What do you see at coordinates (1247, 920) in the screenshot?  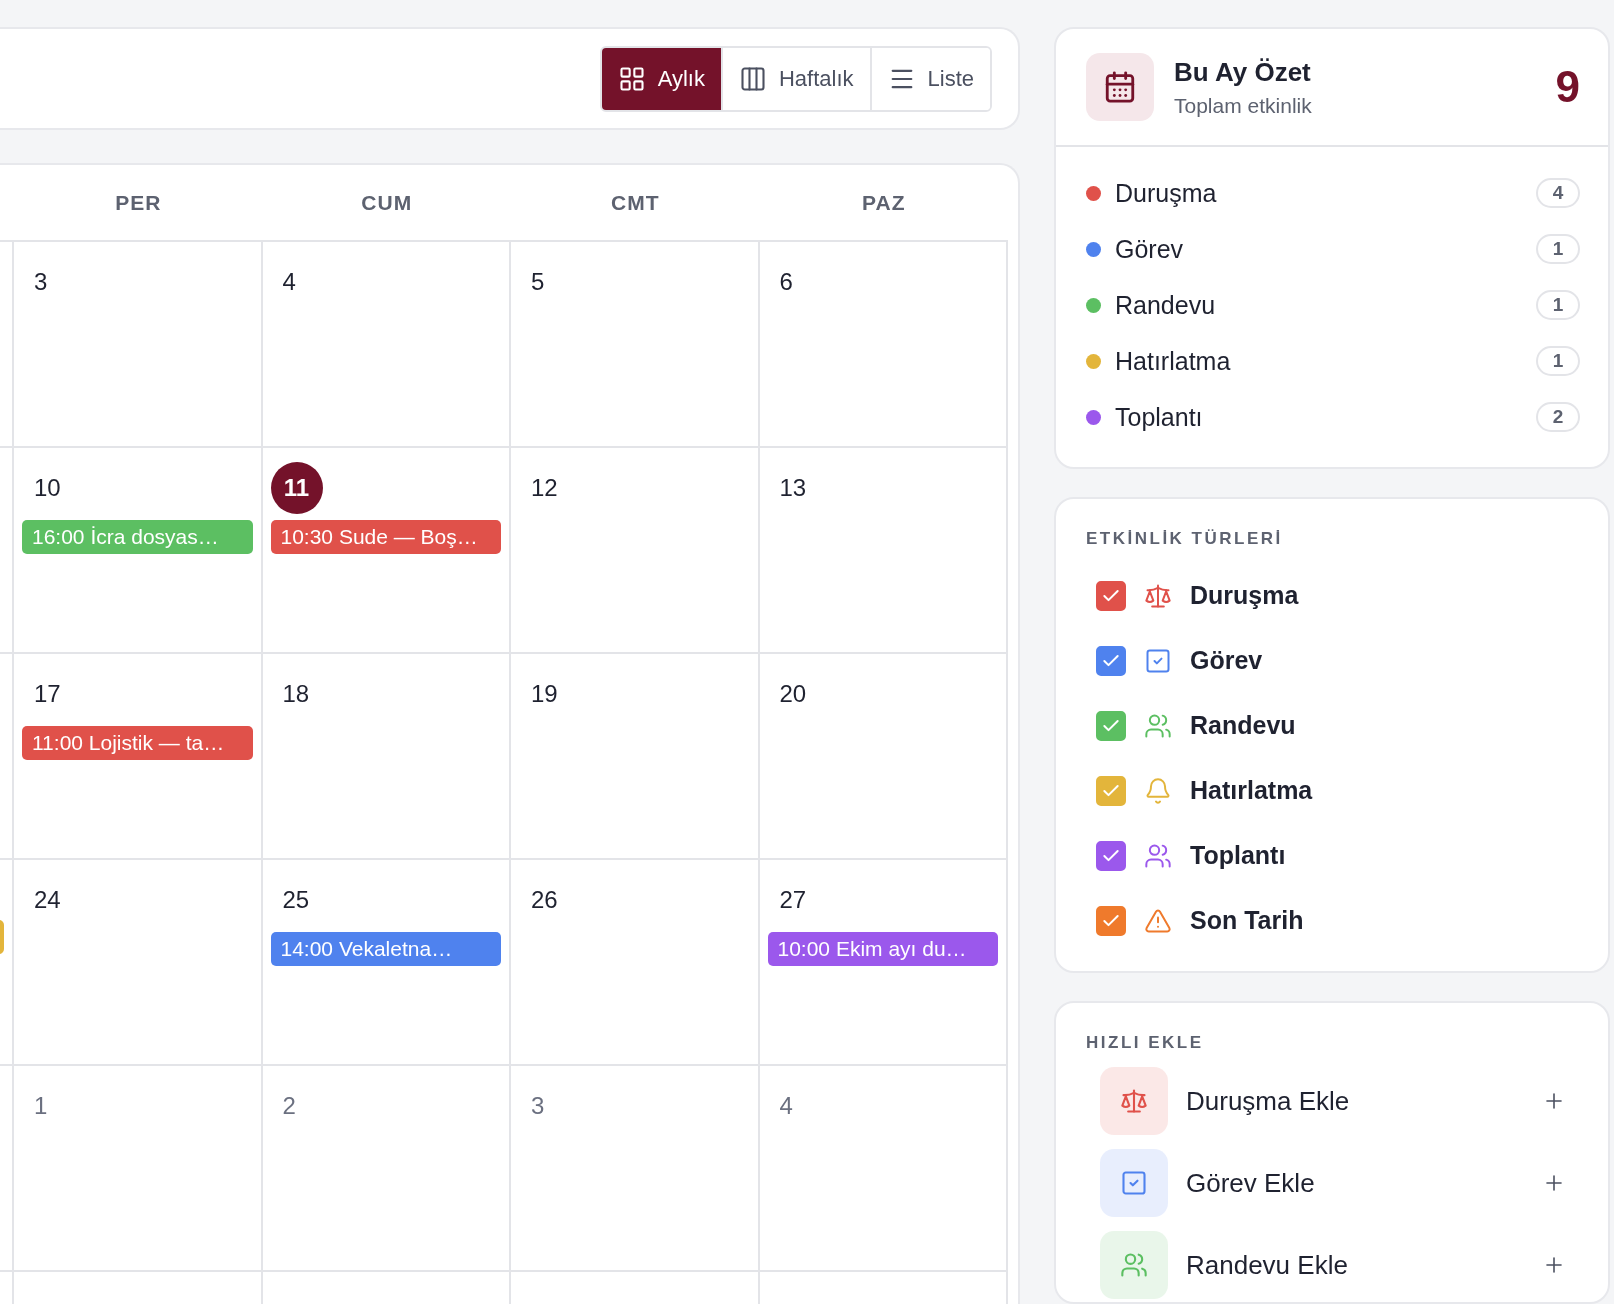 I see `type-label: Son Tarih` at bounding box center [1247, 920].